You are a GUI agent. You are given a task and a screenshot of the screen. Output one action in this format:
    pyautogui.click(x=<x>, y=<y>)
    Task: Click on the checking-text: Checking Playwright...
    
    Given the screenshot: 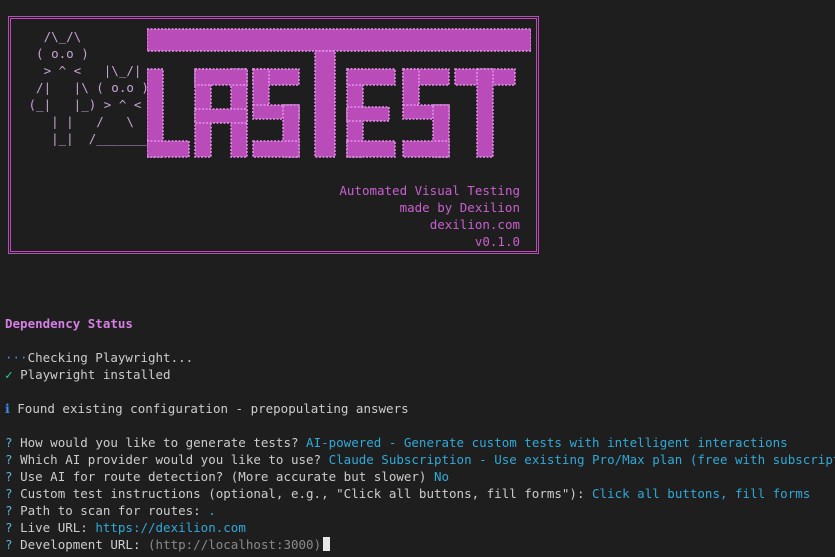 What is the action you would take?
    pyautogui.click(x=110, y=357)
    